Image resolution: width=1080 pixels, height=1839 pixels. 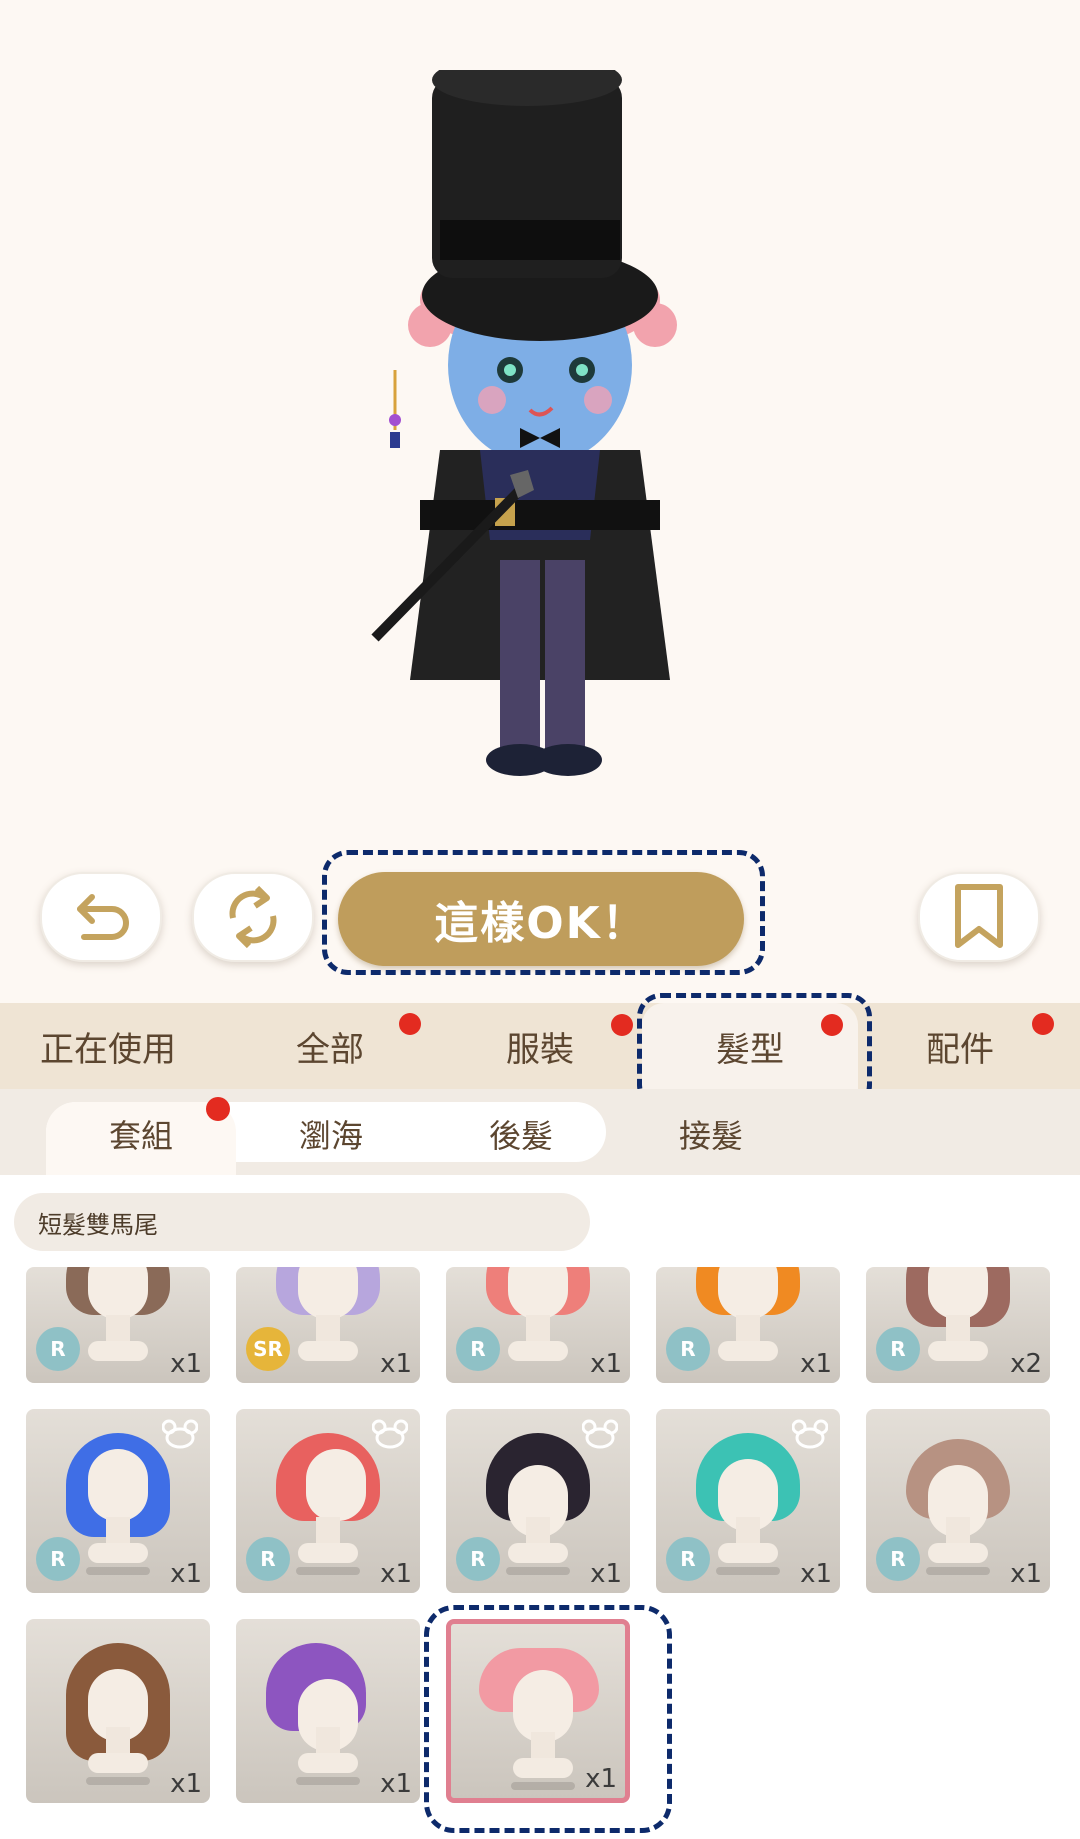 I want to click on rarity-badge: SR, so click(x=268, y=1349).